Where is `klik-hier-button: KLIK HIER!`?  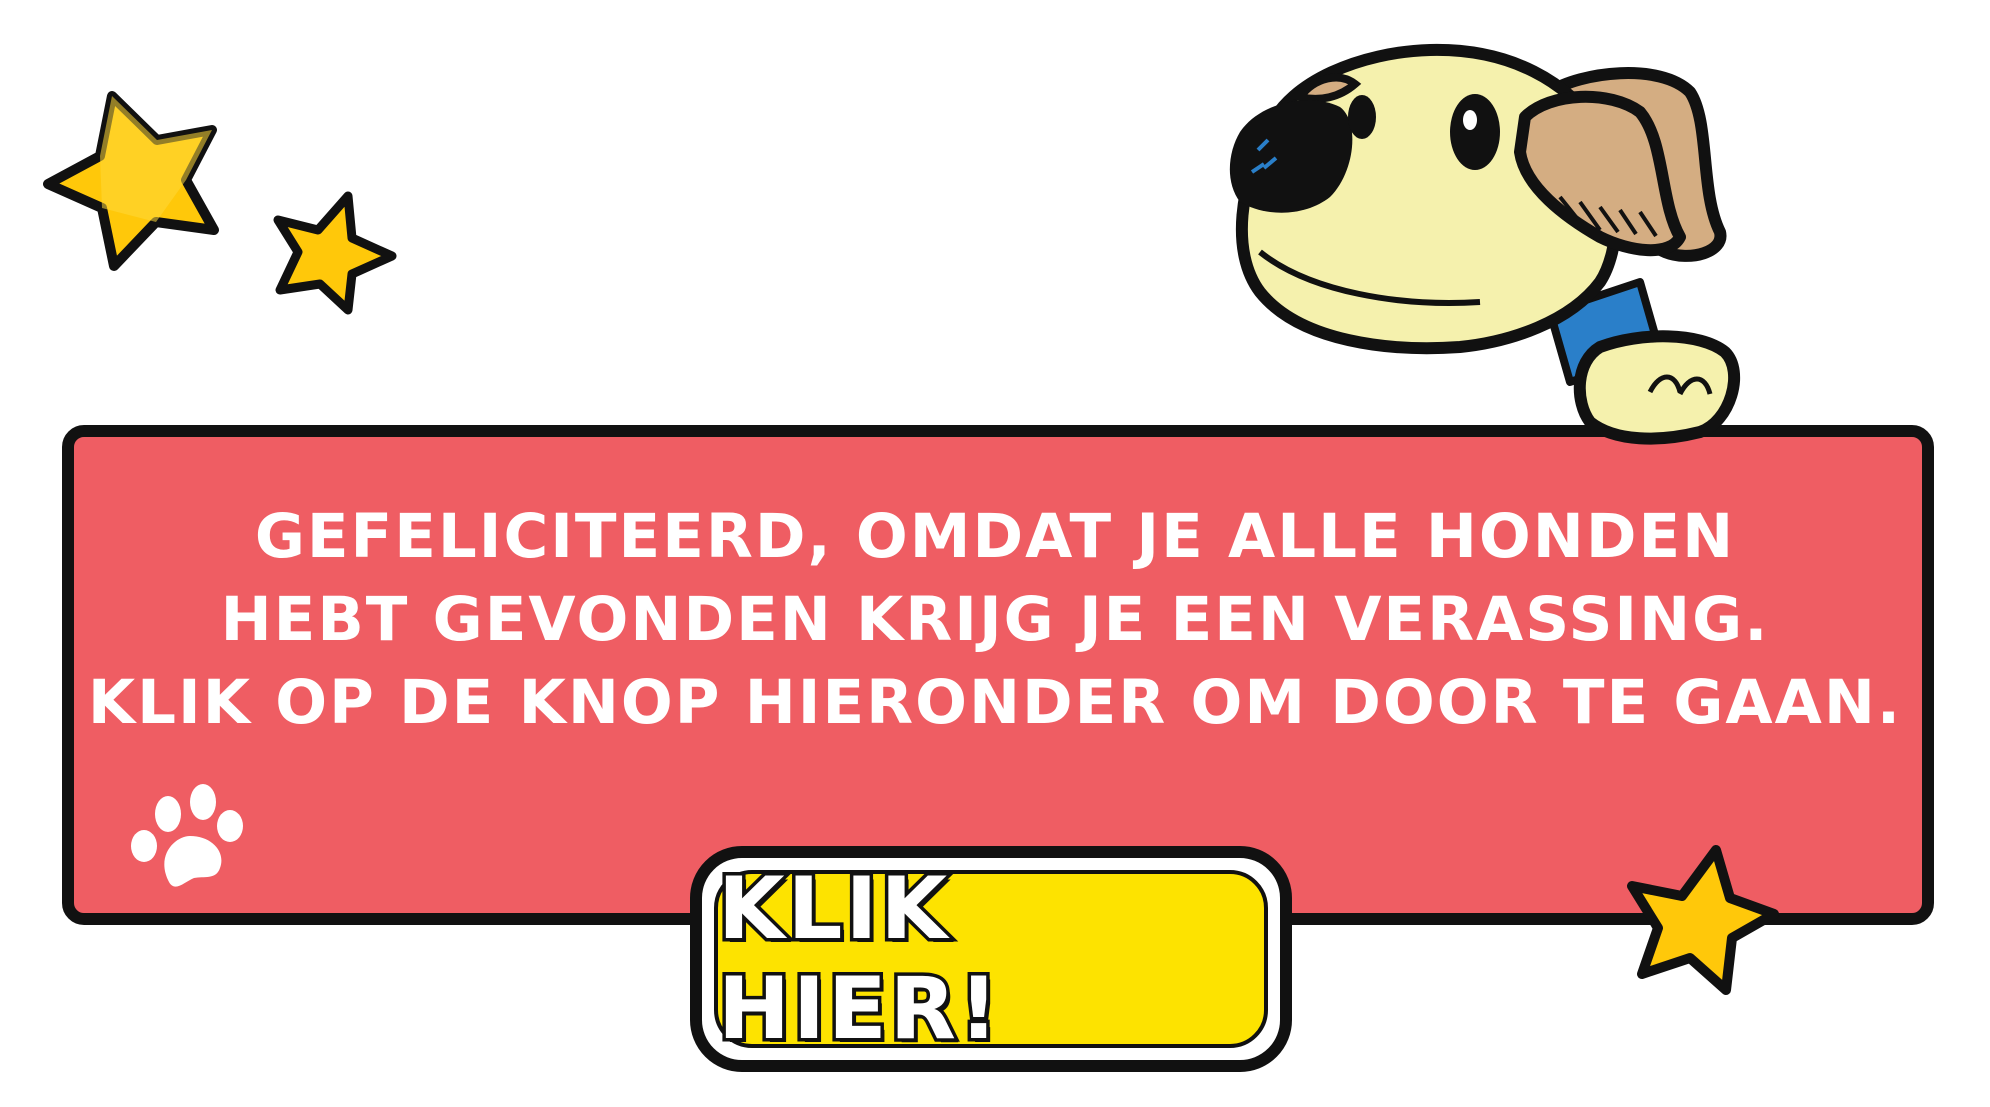 klik-hier-button: KLIK HIER! is located at coordinates (991, 959).